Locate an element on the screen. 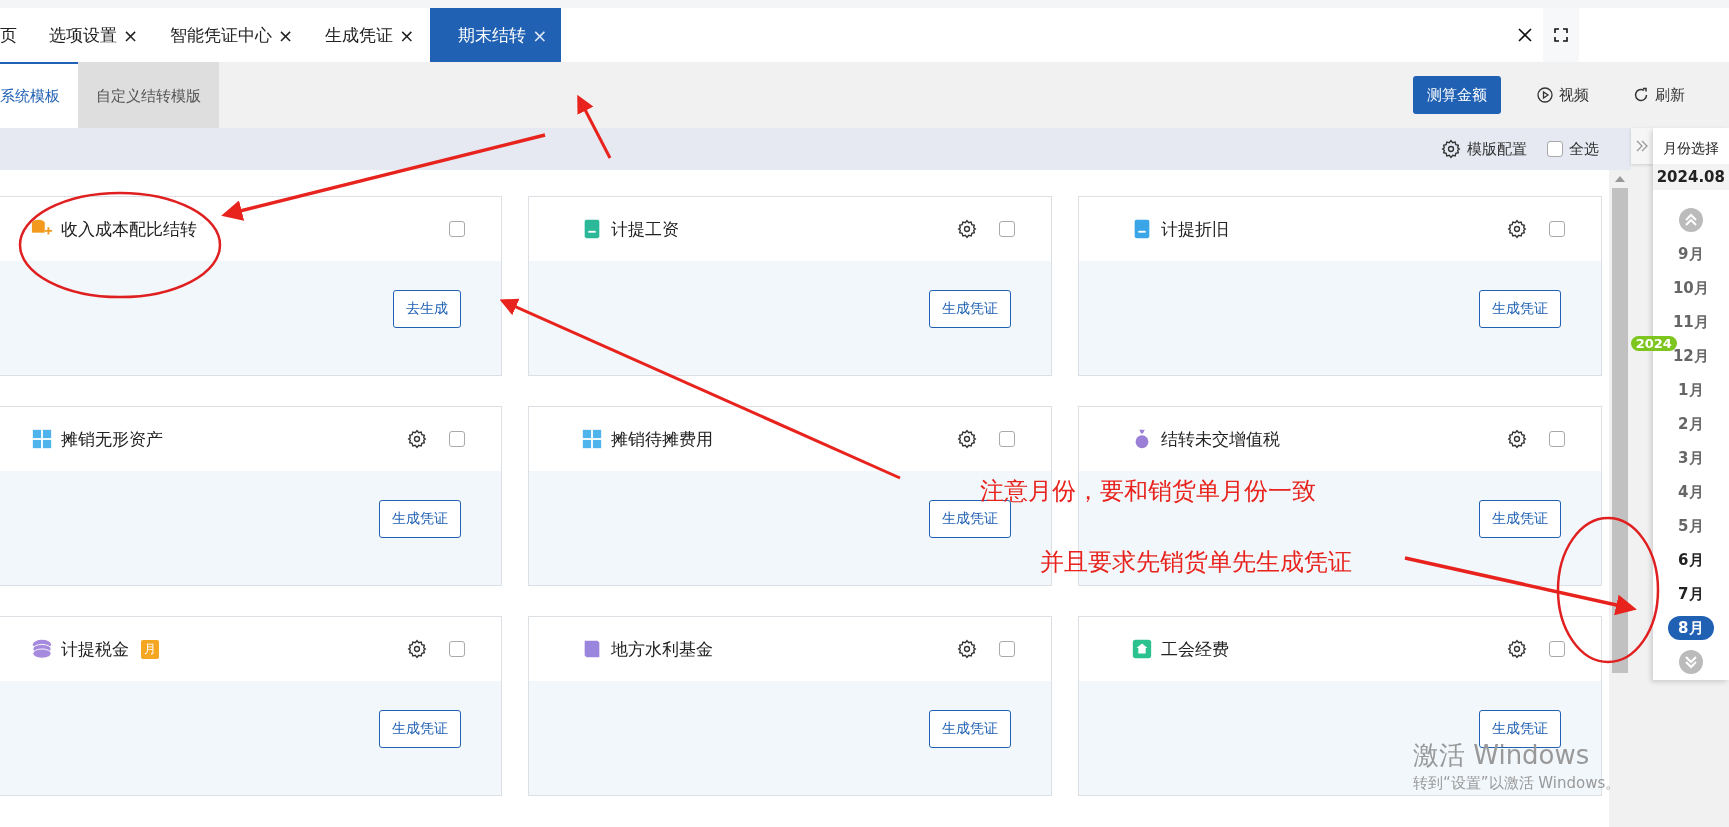 This screenshot has height=827, width=1729. activation-text: 转到“设置”以激活 Windows。 is located at coordinates (1517, 783).